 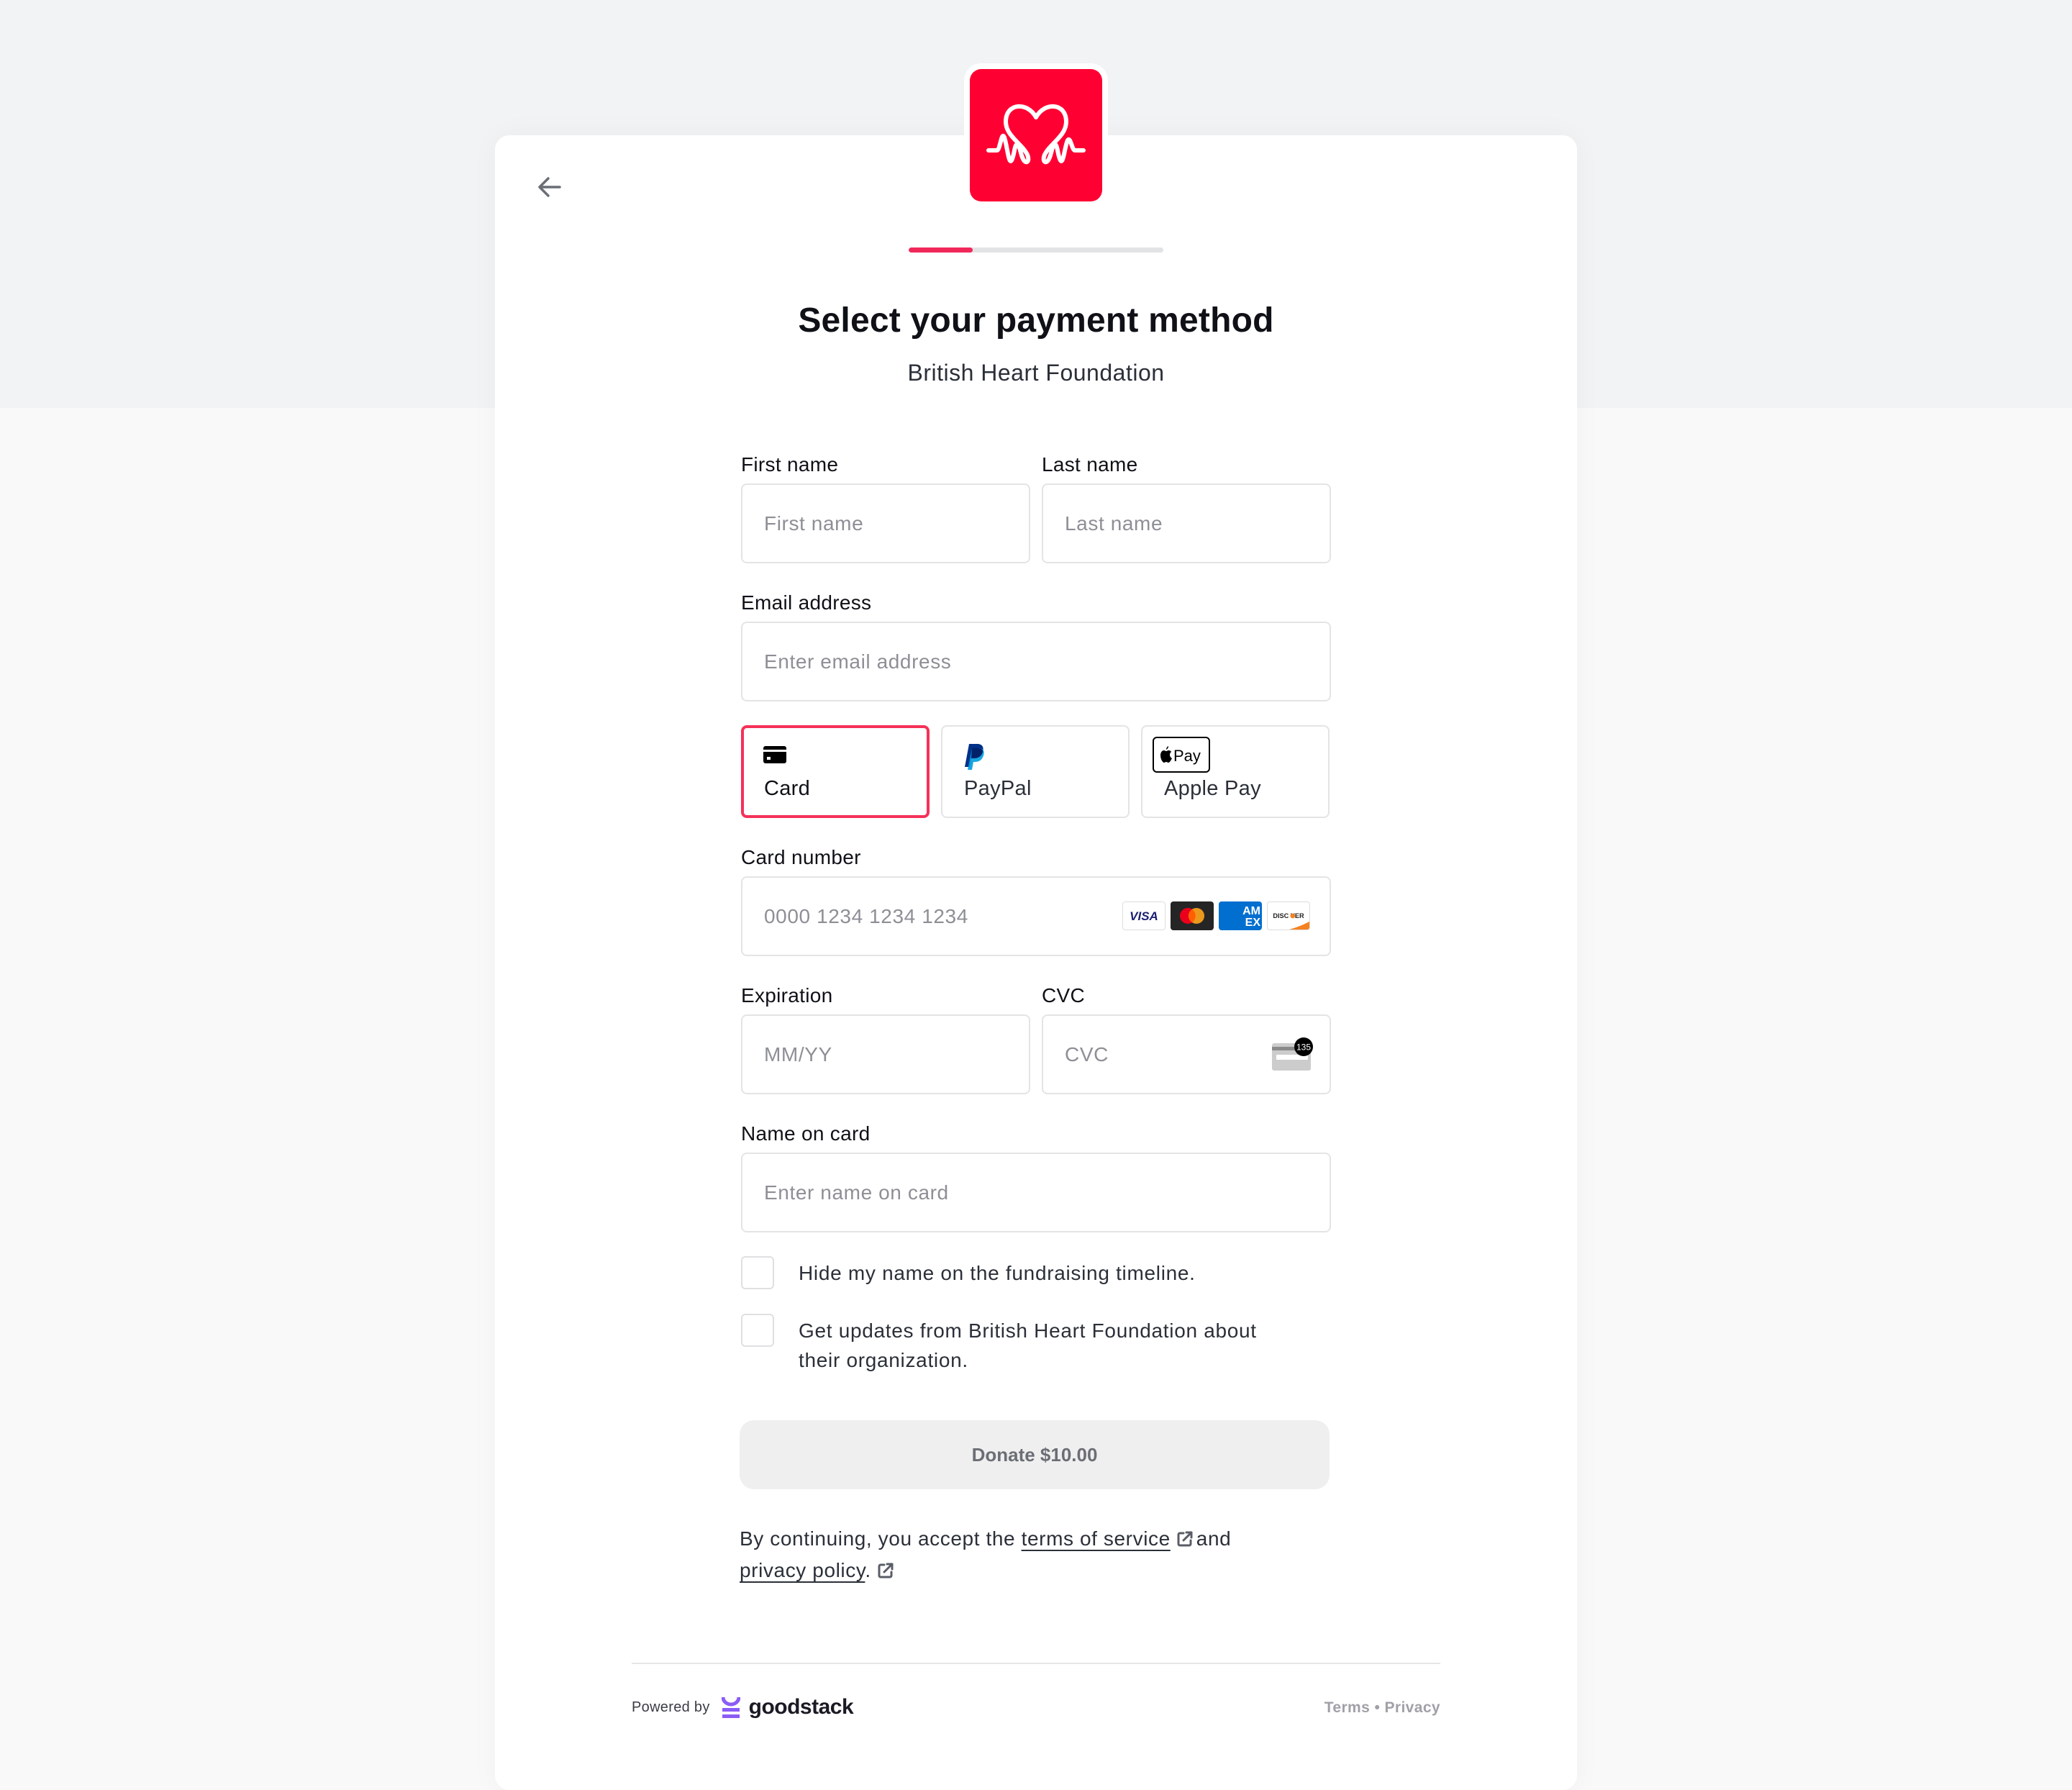 What do you see at coordinates (1240, 915) in the screenshot?
I see `amex-icon: AM EX` at bounding box center [1240, 915].